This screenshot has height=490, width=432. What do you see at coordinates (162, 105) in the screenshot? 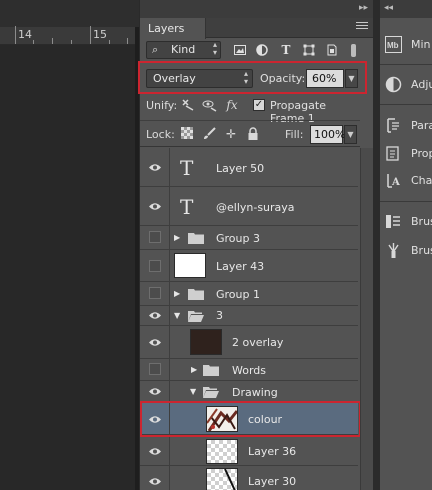
I see `unify-label: Unify:` at bounding box center [162, 105].